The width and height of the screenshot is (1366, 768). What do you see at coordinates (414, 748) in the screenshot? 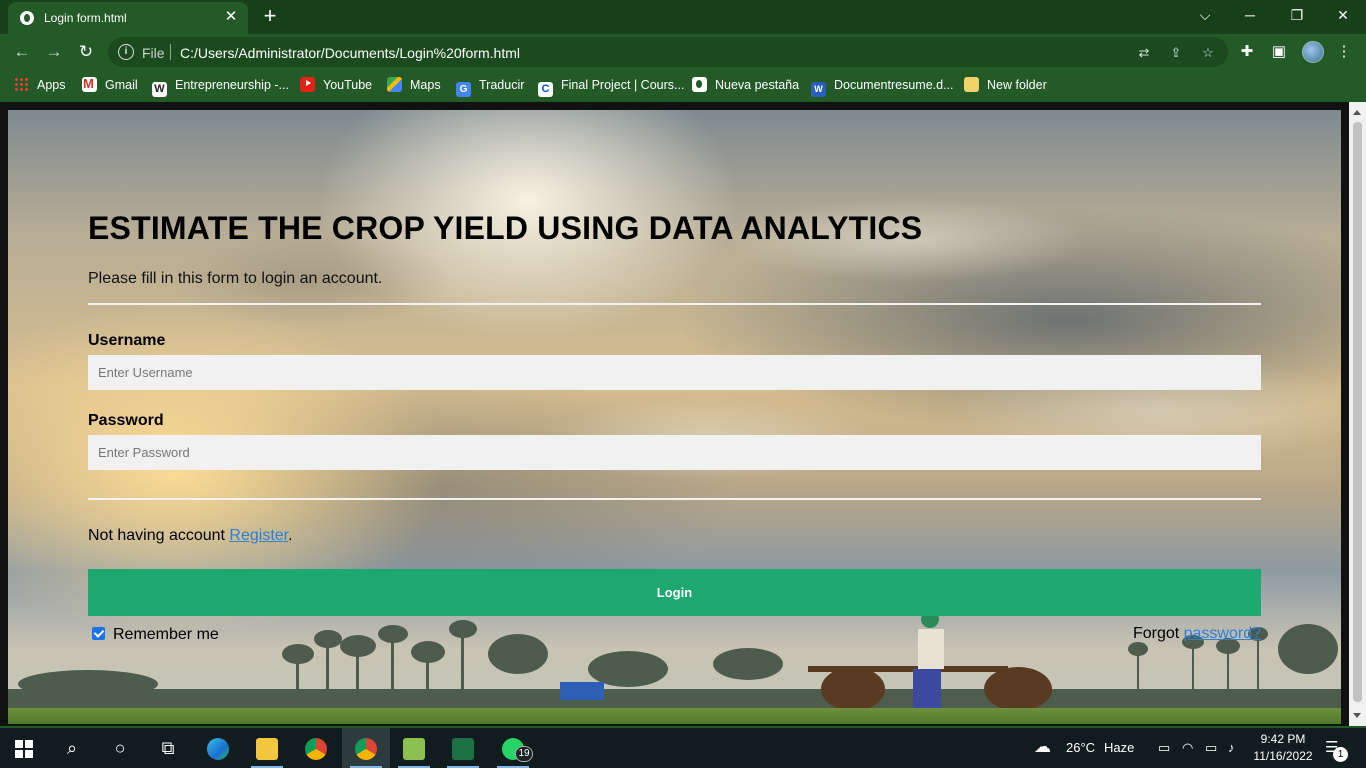
I see `notepad-icon` at bounding box center [414, 748].